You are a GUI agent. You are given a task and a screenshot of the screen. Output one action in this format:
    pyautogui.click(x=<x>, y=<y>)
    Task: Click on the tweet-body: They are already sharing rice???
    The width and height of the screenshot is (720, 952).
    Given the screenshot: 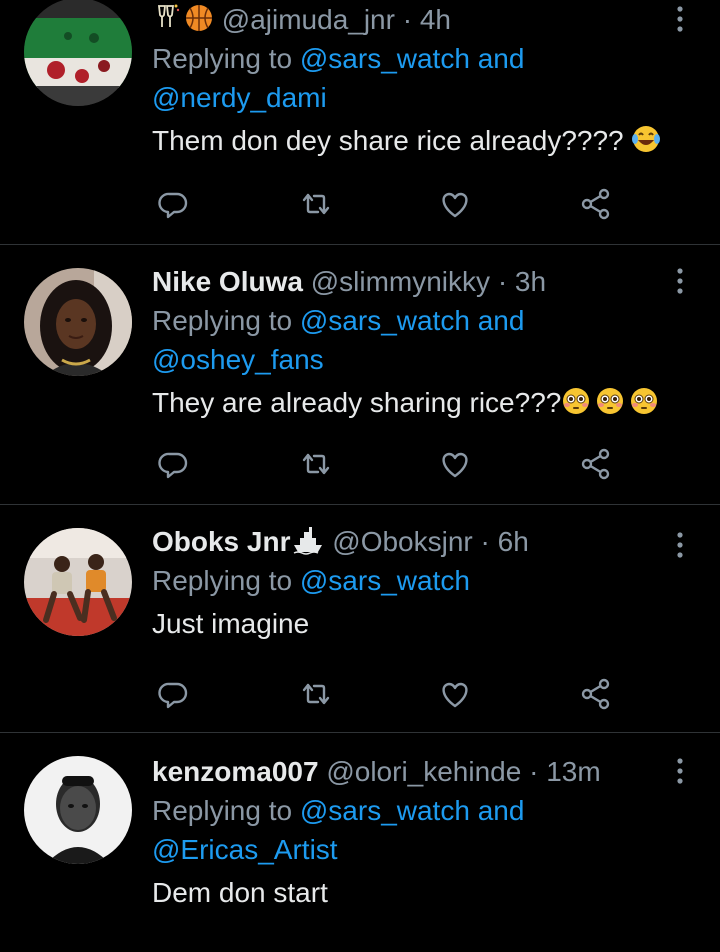 What is the action you would take?
    pyautogui.click(x=357, y=402)
    